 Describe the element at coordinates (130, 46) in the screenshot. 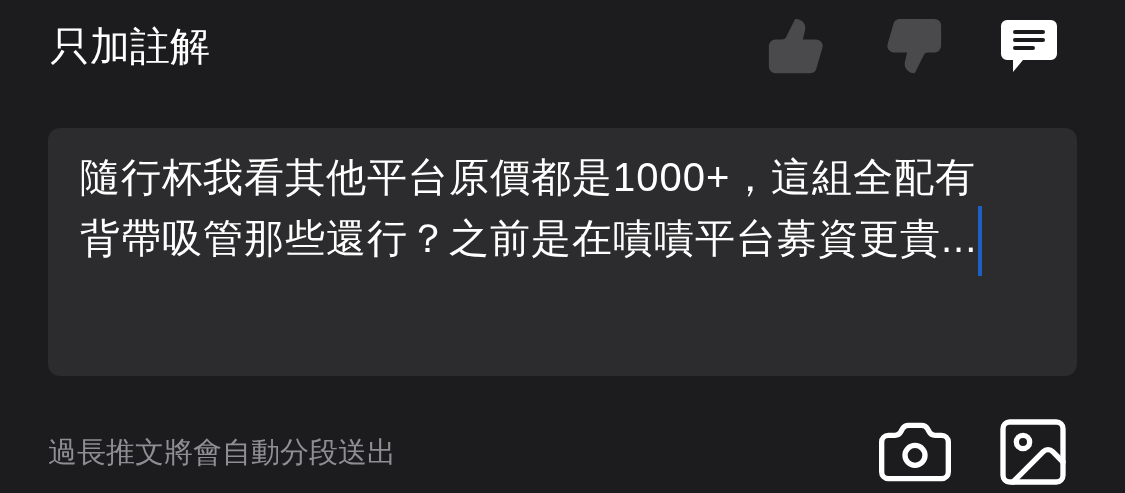

I see `mode-title: 只加註解` at that location.